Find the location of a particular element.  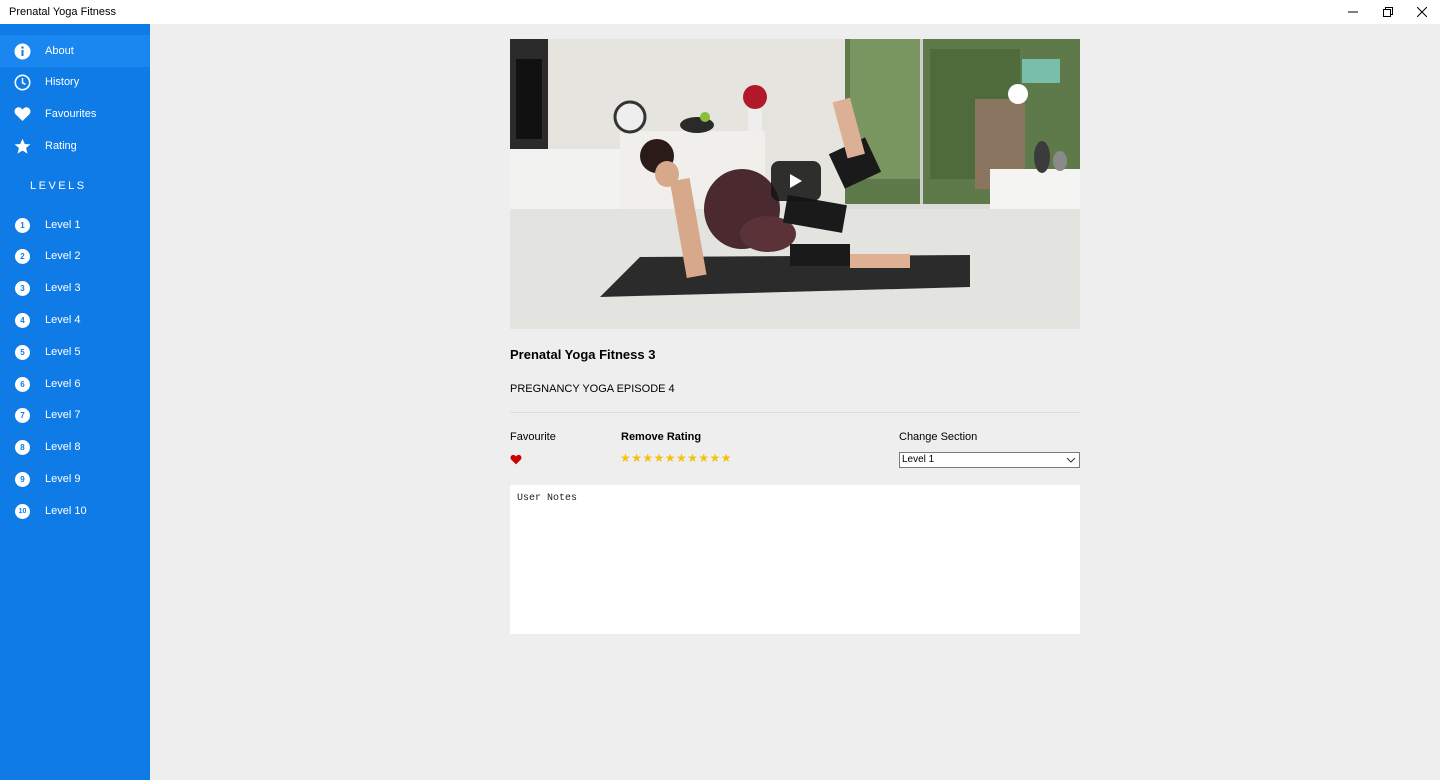

rating-stars: ★ ★ ★ ★ ★ ★ ★ ★ ★ ★ is located at coordinates (676, 458).